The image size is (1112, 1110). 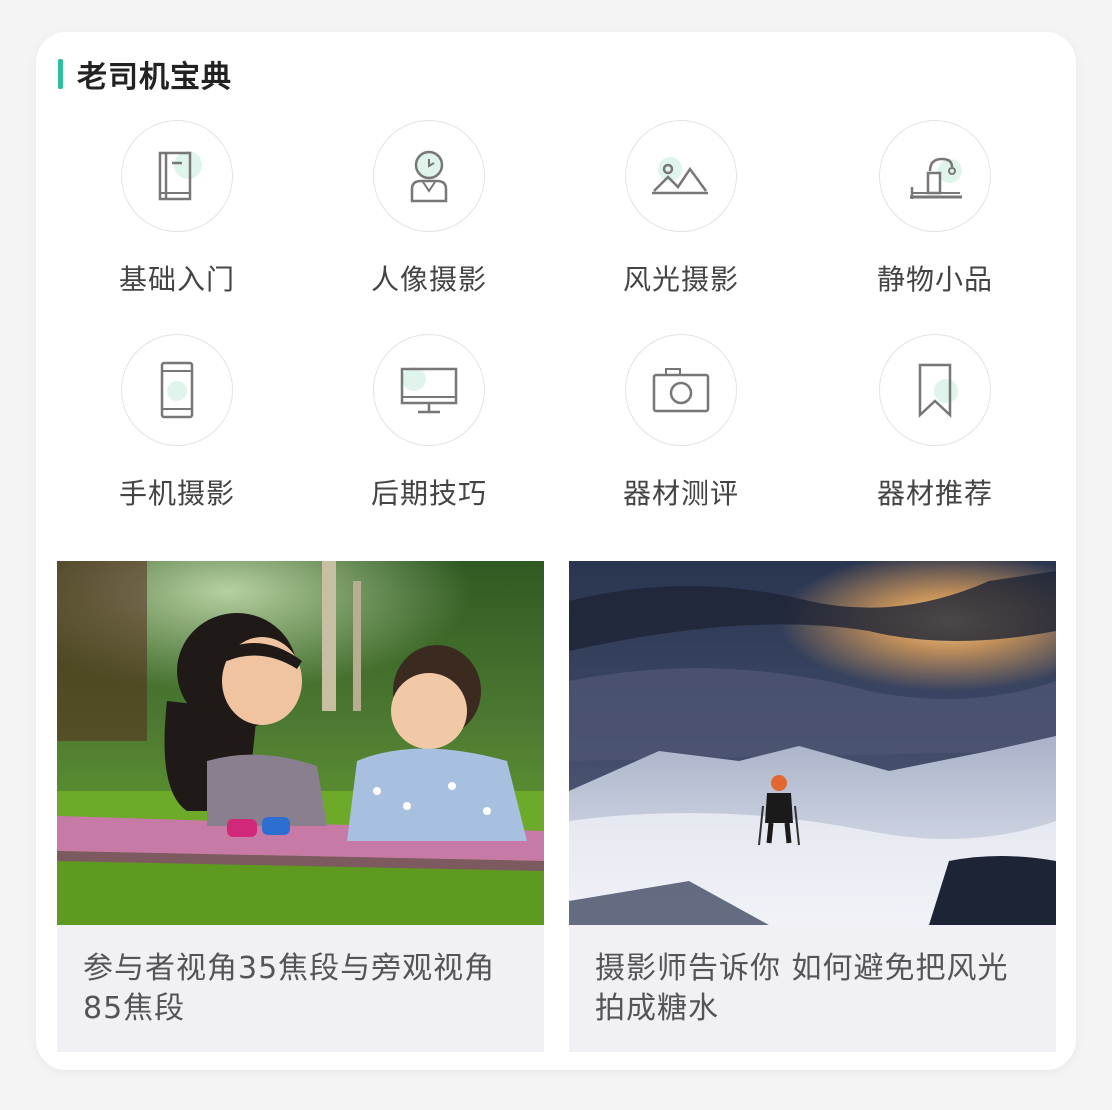 I want to click on category-label: 人像摄影, so click(x=428, y=279).